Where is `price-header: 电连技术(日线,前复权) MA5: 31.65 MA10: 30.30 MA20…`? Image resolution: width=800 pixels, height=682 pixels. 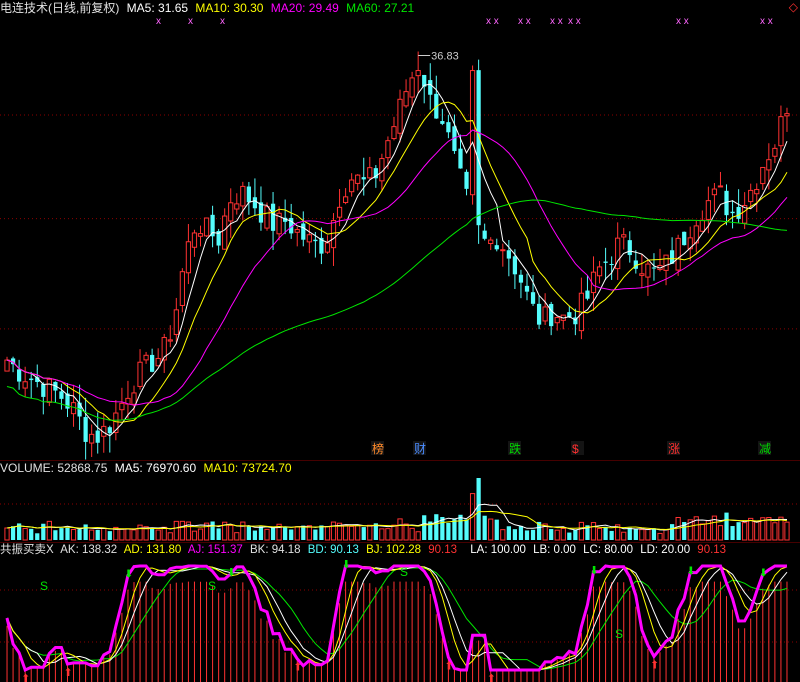 price-header: 电连技术(日线,前复权) MA5: 31.65 MA10: 30.30 MA20… is located at coordinates (209, 8).